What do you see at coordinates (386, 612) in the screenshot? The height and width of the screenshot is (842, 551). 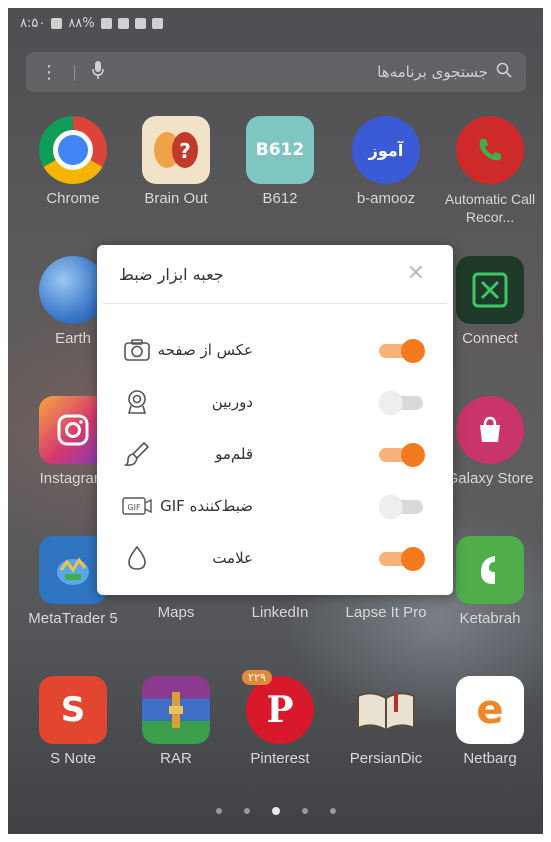 I see `app-label: Lapse It Pro` at bounding box center [386, 612].